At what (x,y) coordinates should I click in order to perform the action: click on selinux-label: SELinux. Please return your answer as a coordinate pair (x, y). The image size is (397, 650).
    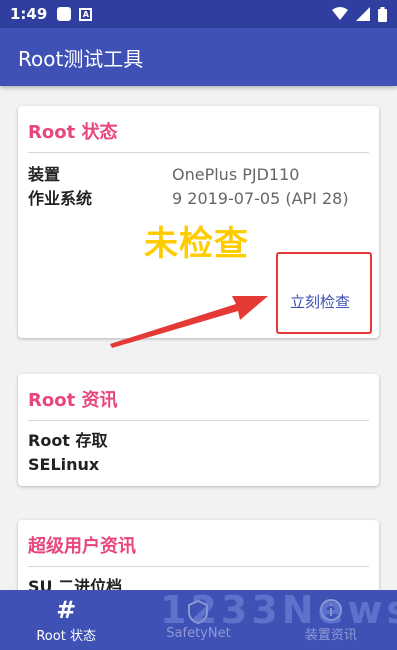
    Looking at the image, I should click on (64, 464).